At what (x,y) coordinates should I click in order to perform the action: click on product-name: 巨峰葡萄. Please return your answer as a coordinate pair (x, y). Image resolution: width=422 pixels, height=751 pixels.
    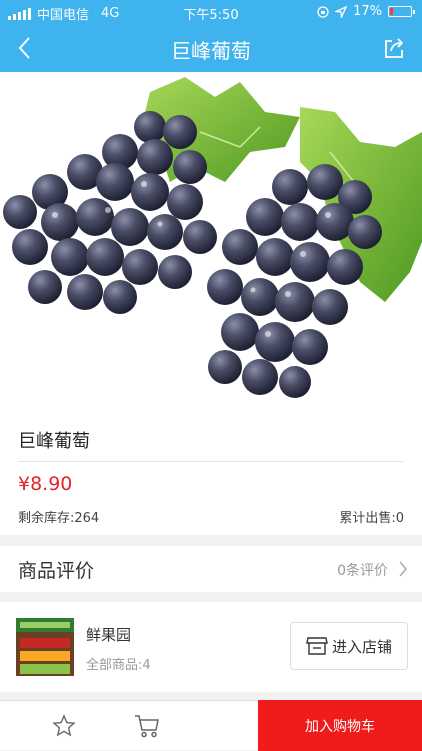
    Looking at the image, I should click on (54, 441).